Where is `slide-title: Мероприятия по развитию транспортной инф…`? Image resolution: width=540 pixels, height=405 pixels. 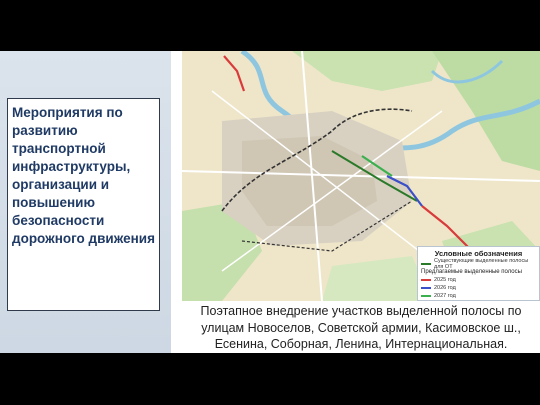 slide-title: Мероприятия по развитию транспортной инф… is located at coordinates (83, 175).